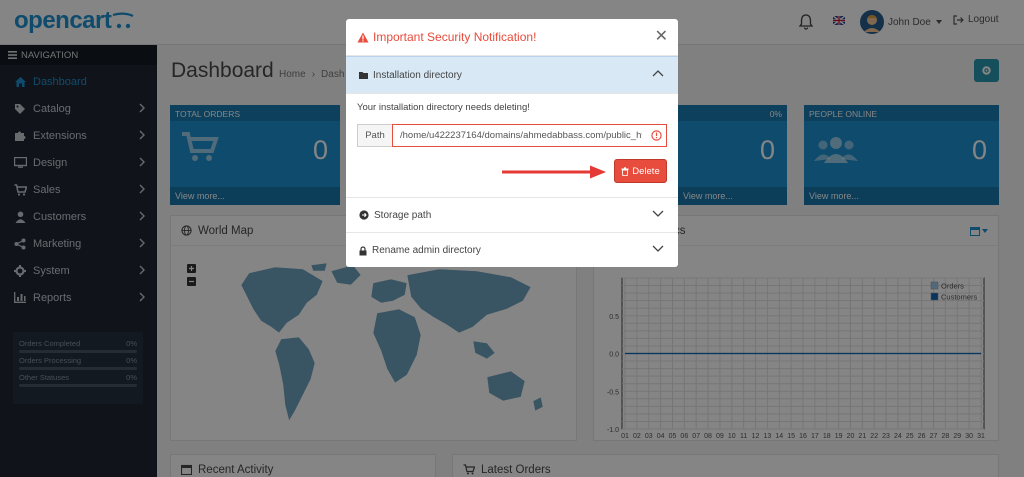 This screenshot has width=1024, height=477. Describe the element at coordinates (374, 135) in the screenshot. I see `path-label: Path` at that location.